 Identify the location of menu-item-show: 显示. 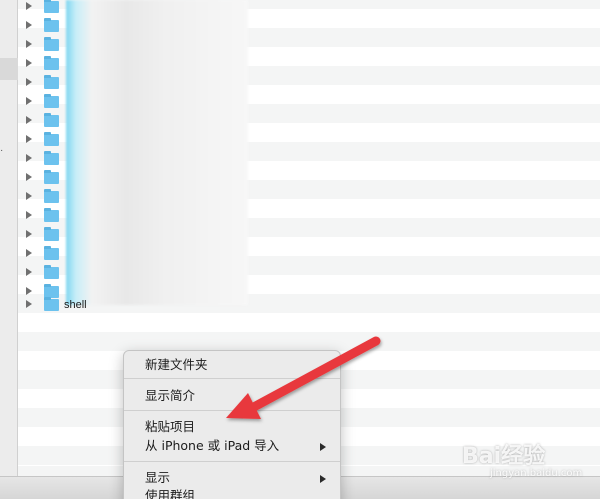
(232, 478).